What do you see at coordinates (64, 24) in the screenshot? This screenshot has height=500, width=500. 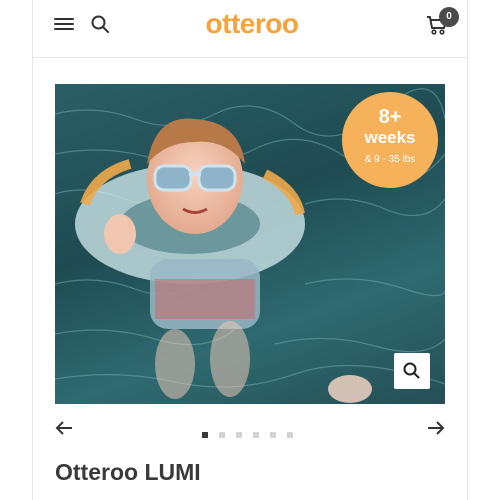 I see `hamburger-menu-icon` at bounding box center [64, 24].